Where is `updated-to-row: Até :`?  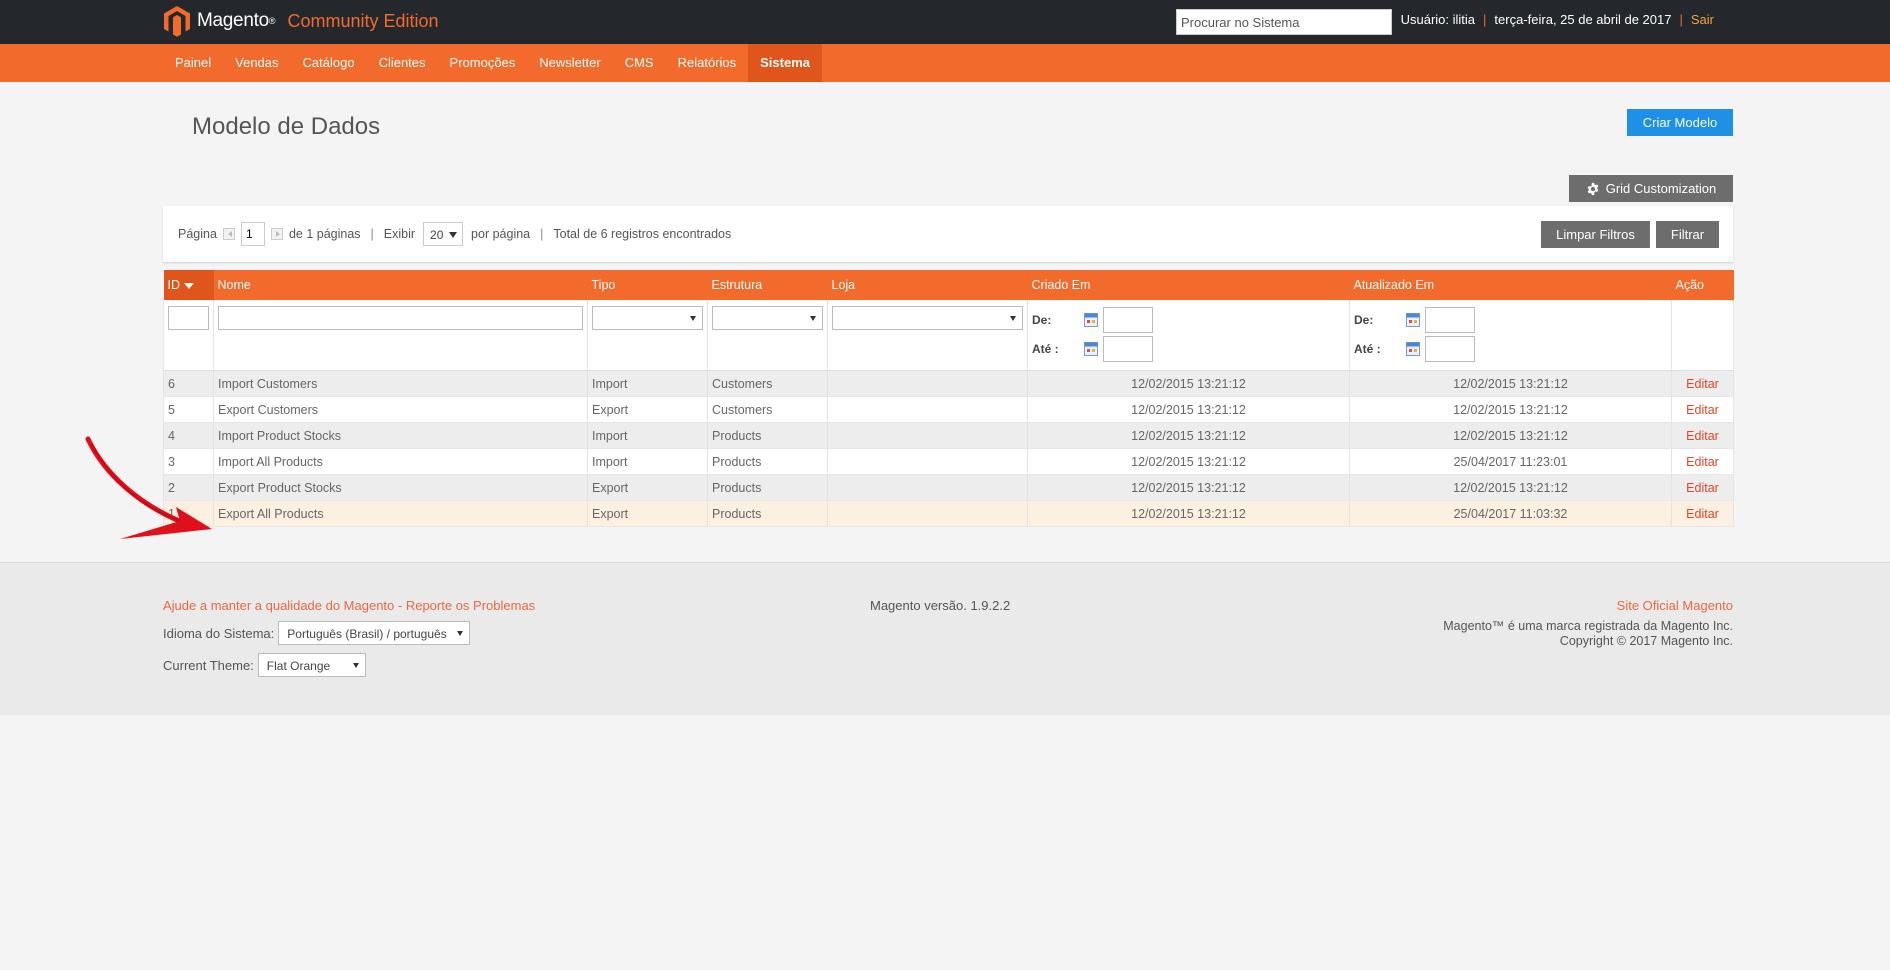
updated-to-row: Até : is located at coordinates (1510, 348).